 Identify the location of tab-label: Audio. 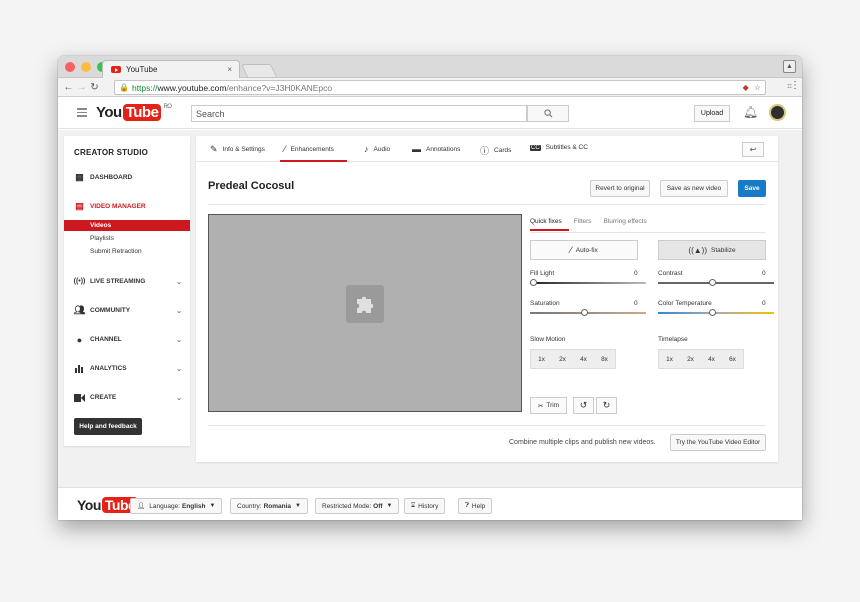
(382, 149).